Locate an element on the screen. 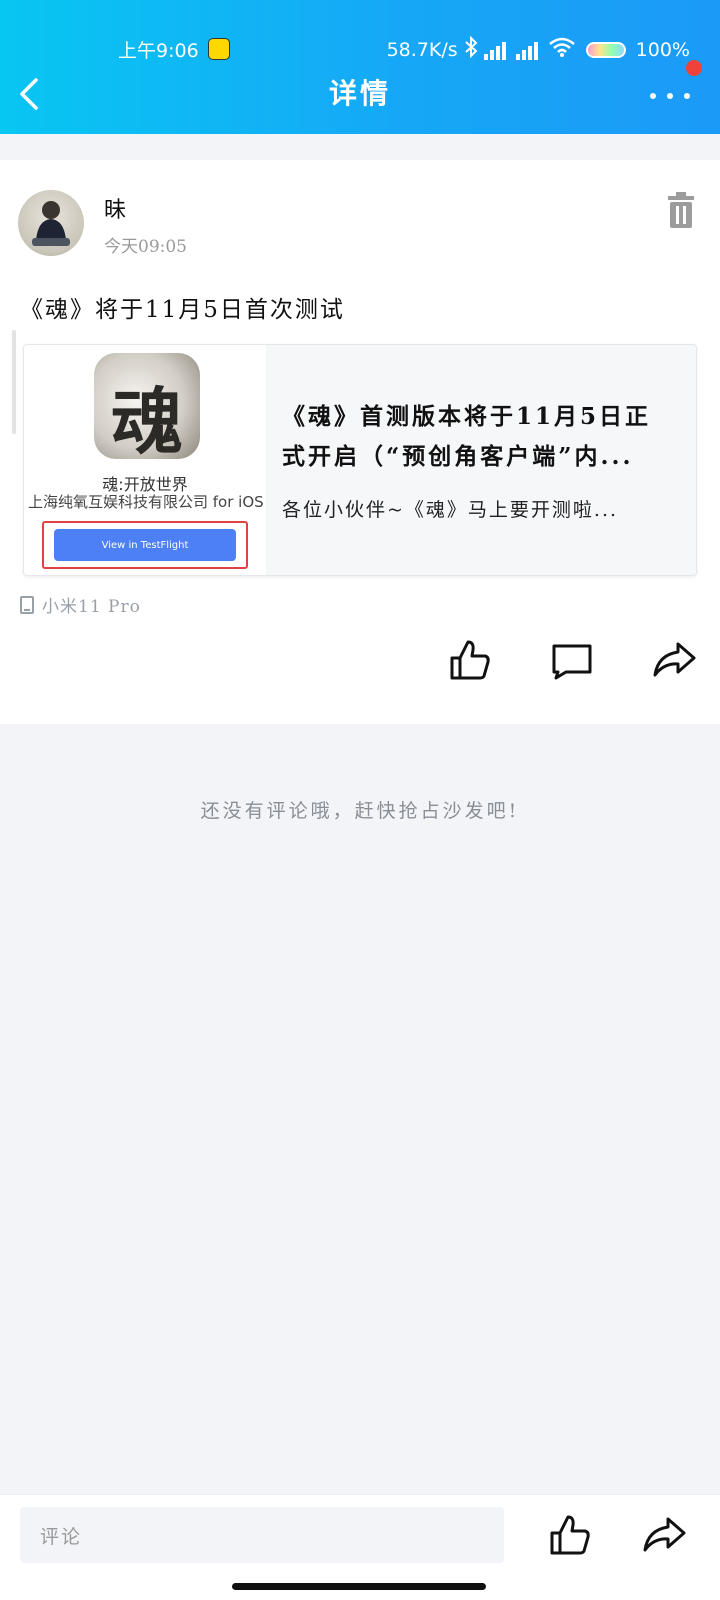 Image resolution: width=720 pixels, height=1600 pixels. username: 昧 is located at coordinates (115, 208).